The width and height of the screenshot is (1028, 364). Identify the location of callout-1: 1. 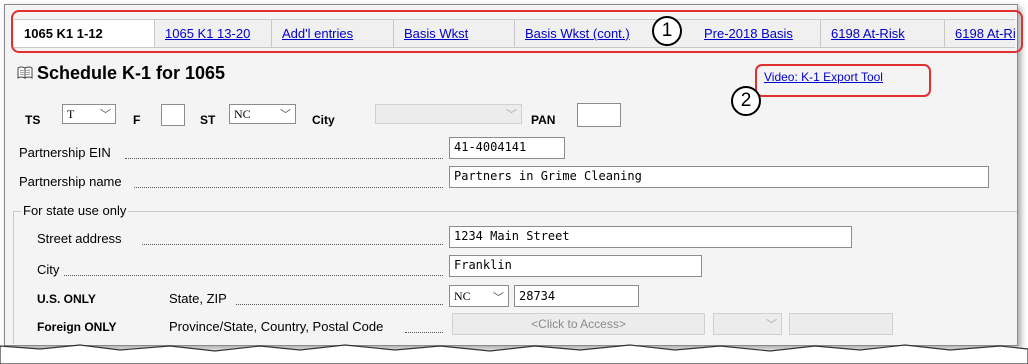
(667, 31).